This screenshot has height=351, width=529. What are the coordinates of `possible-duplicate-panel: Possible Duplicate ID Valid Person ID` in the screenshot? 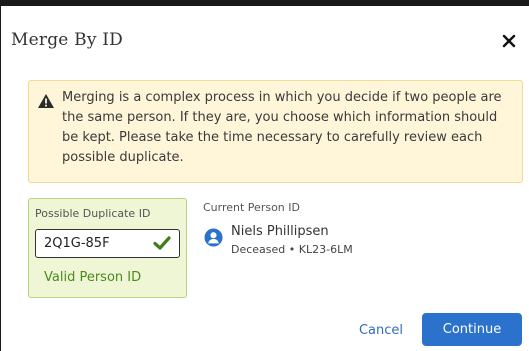 It's located at (107, 248).